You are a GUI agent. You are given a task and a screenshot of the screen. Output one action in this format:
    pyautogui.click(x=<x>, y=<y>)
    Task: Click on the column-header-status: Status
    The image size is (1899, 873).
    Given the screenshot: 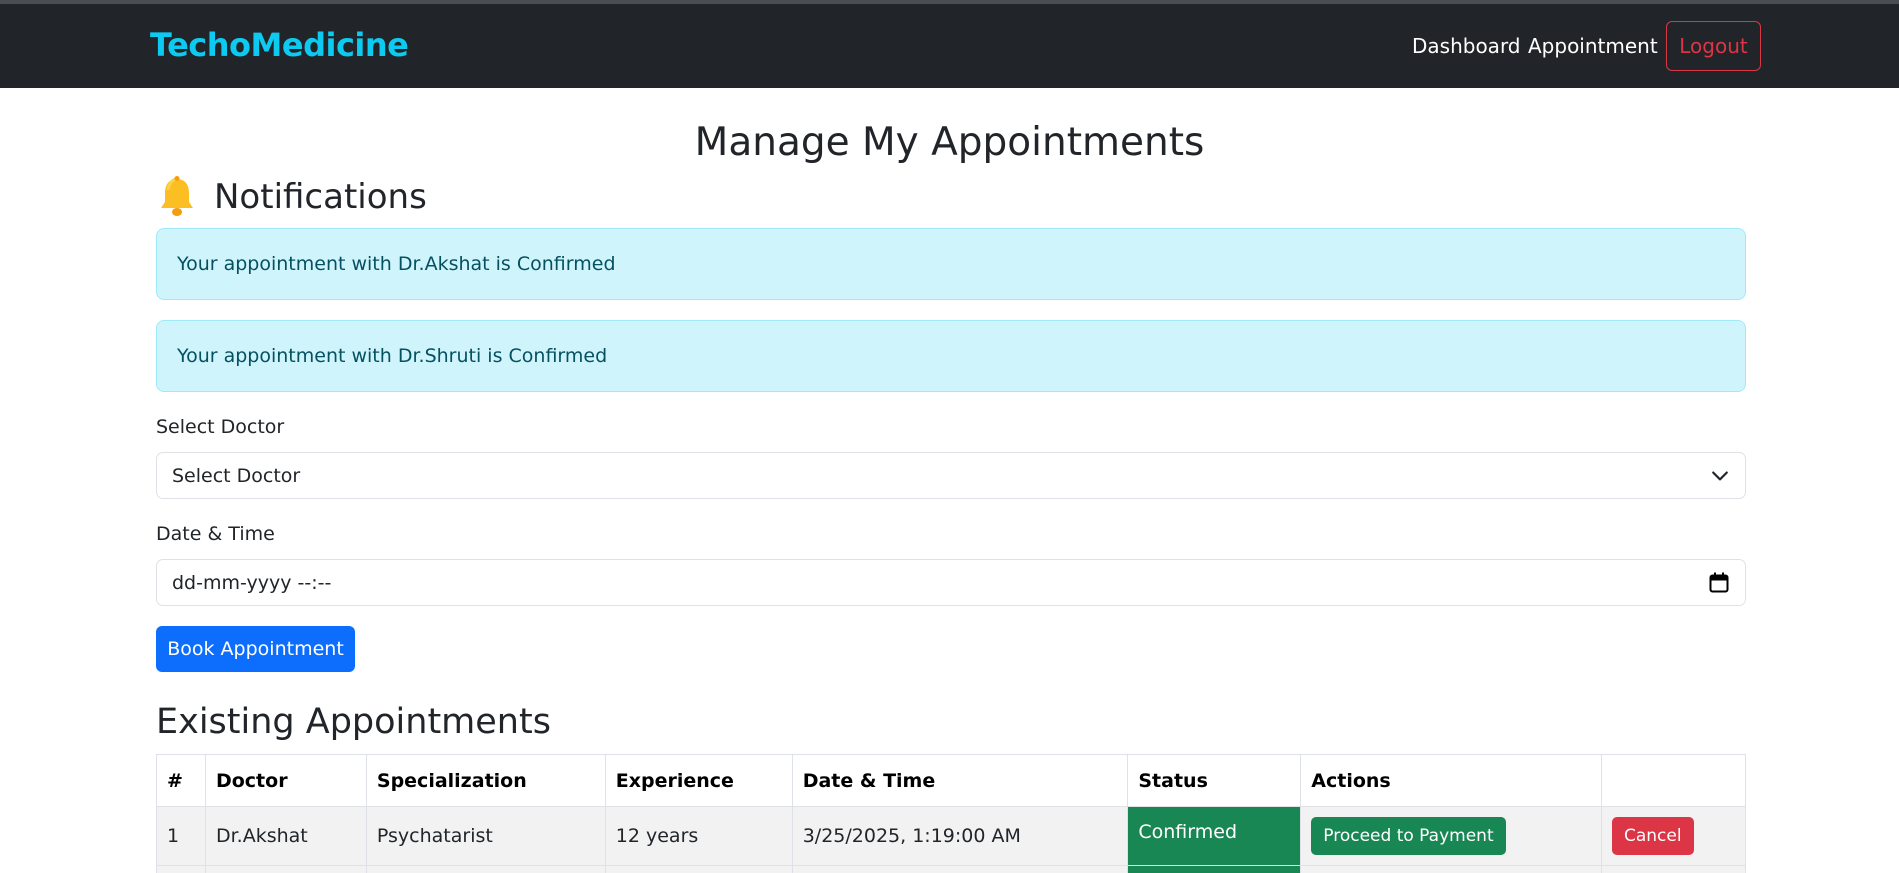 What is the action you would take?
    pyautogui.click(x=1214, y=780)
    